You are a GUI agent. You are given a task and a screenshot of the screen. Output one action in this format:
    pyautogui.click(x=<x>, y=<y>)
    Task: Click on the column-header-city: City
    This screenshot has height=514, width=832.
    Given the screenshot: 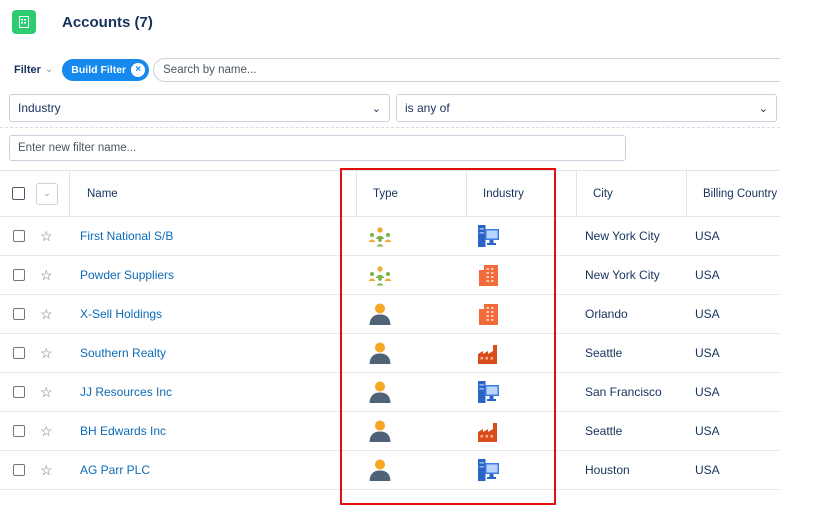 What is the action you would take?
    pyautogui.click(x=603, y=193)
    